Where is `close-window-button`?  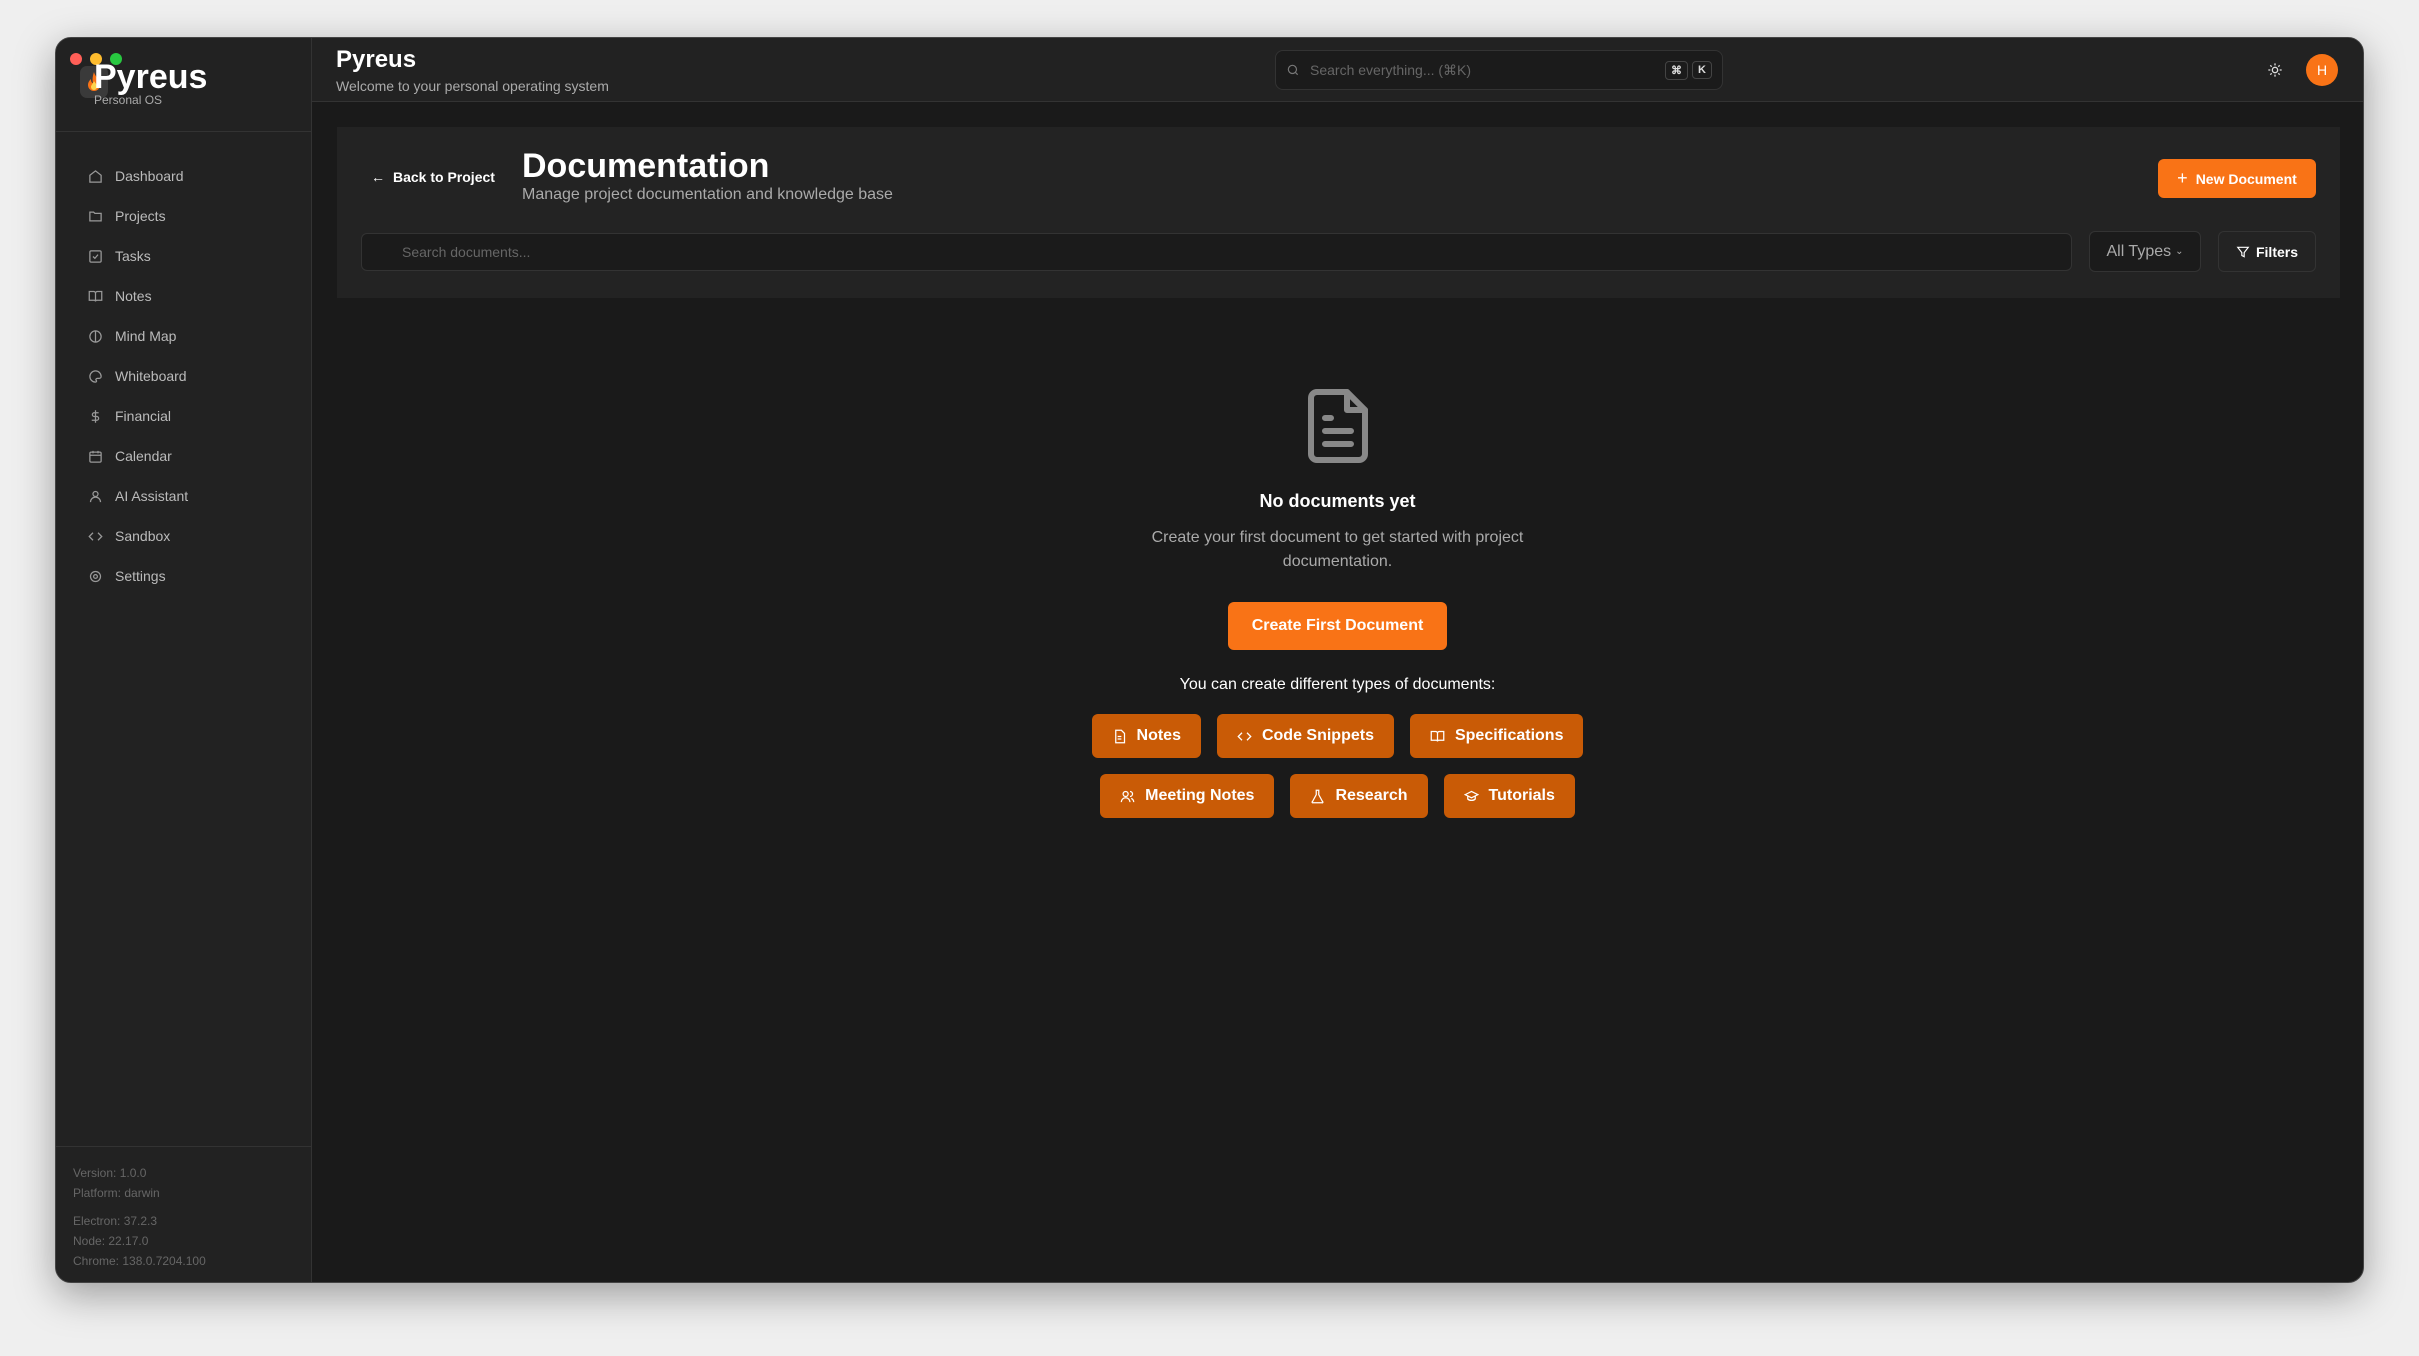 close-window-button is located at coordinates (76, 59).